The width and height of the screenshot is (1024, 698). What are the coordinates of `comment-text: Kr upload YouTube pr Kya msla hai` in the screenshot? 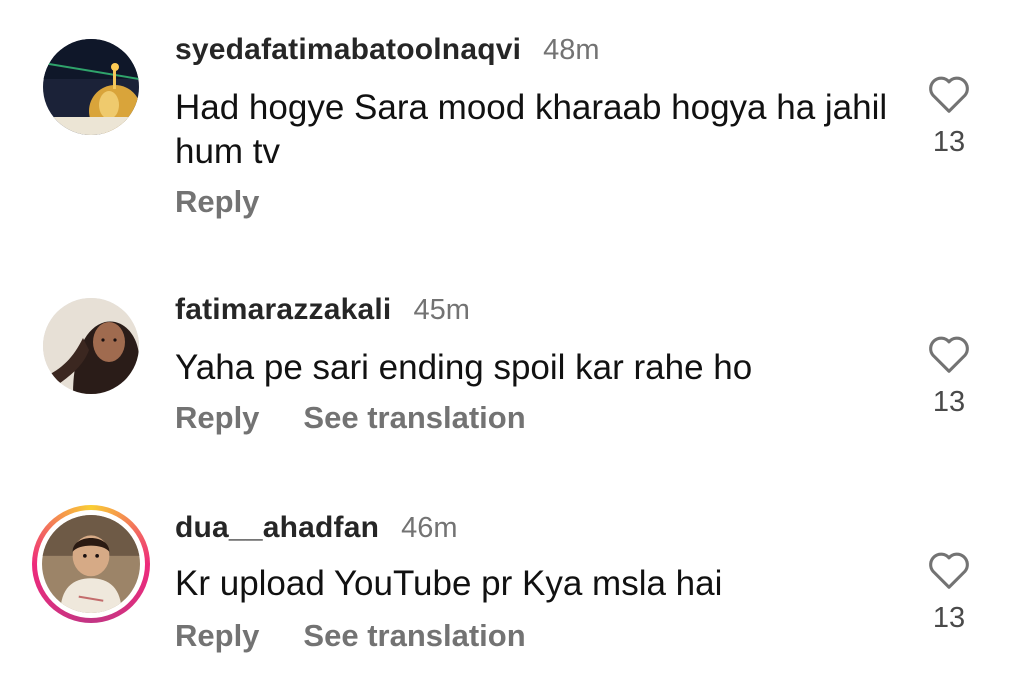 It's located at (449, 583).